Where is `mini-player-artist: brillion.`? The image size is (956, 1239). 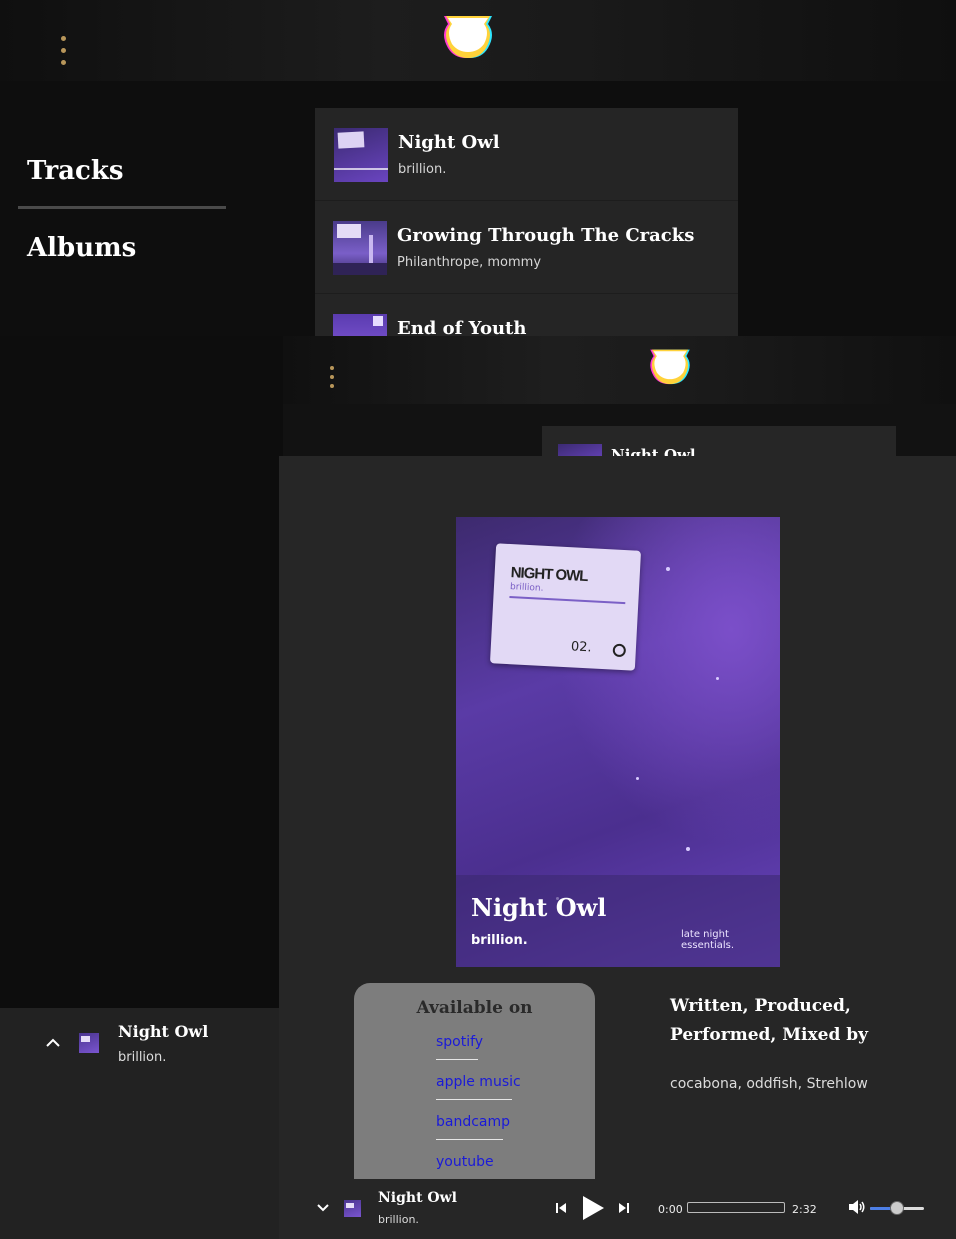
mini-player-artist: brillion. is located at coordinates (142, 1057).